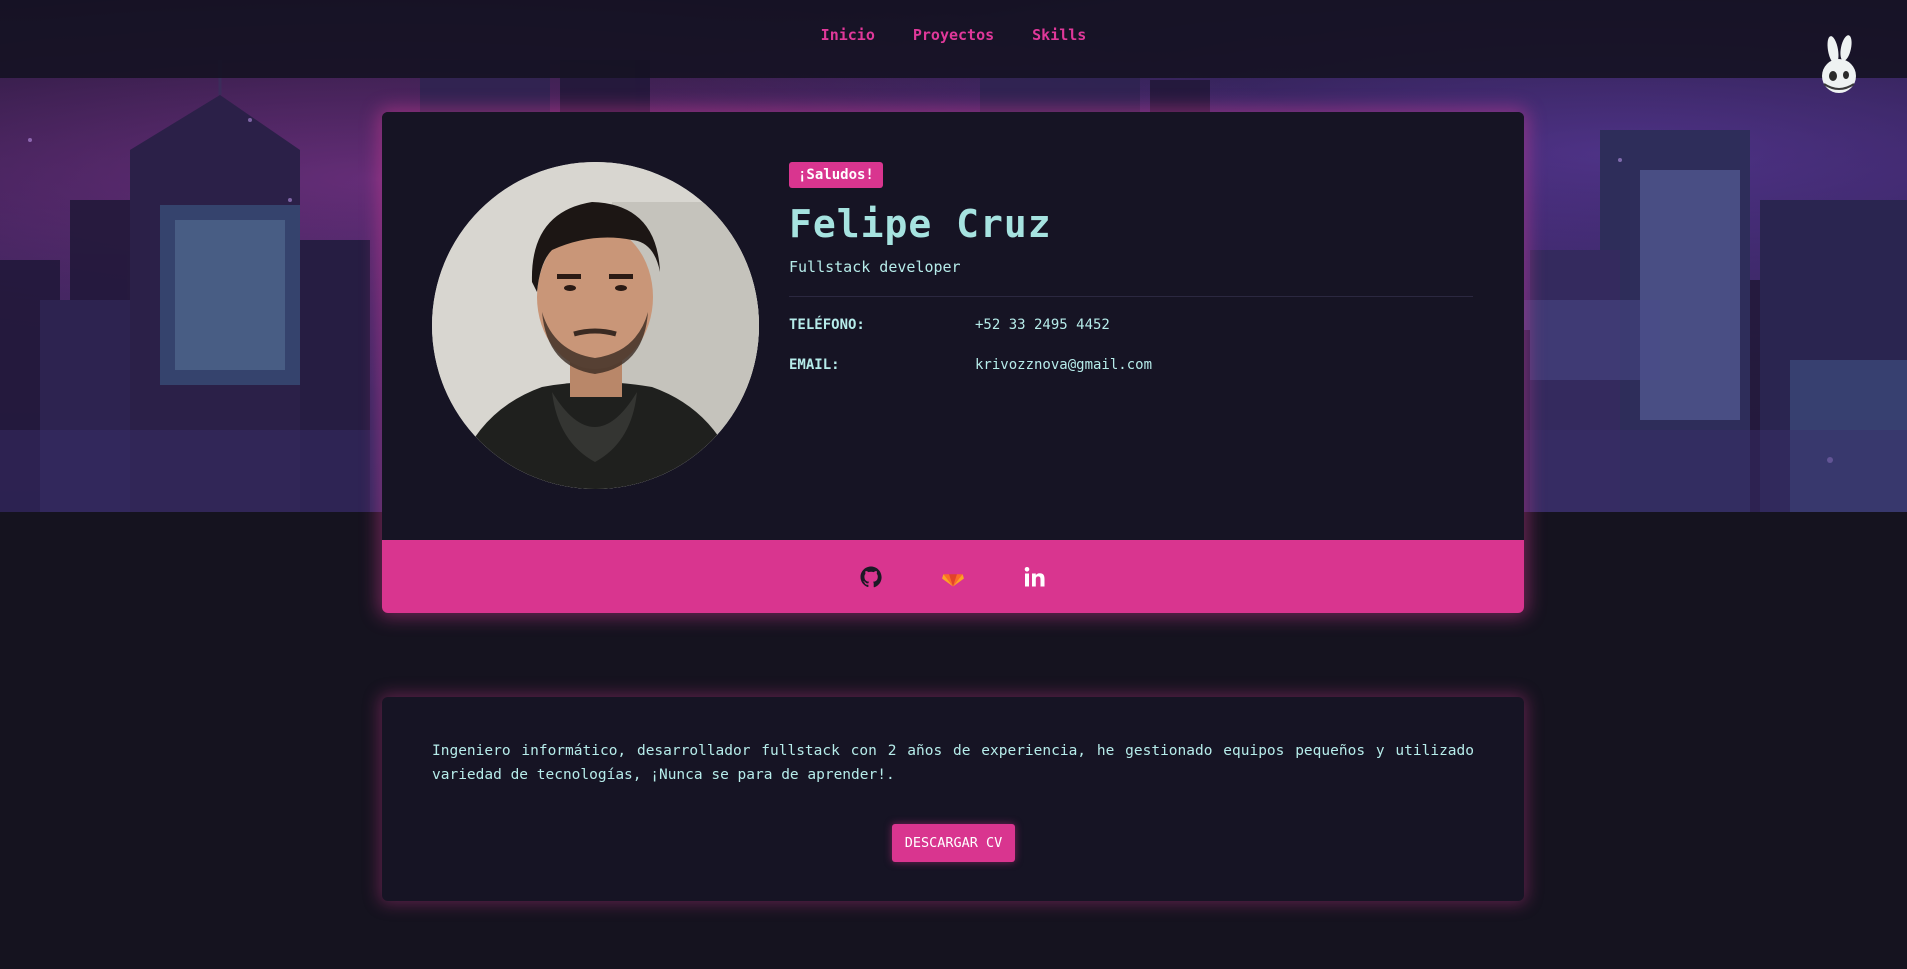 The width and height of the screenshot is (1907, 969). I want to click on nav-link-skills: Skills, so click(1059, 35).